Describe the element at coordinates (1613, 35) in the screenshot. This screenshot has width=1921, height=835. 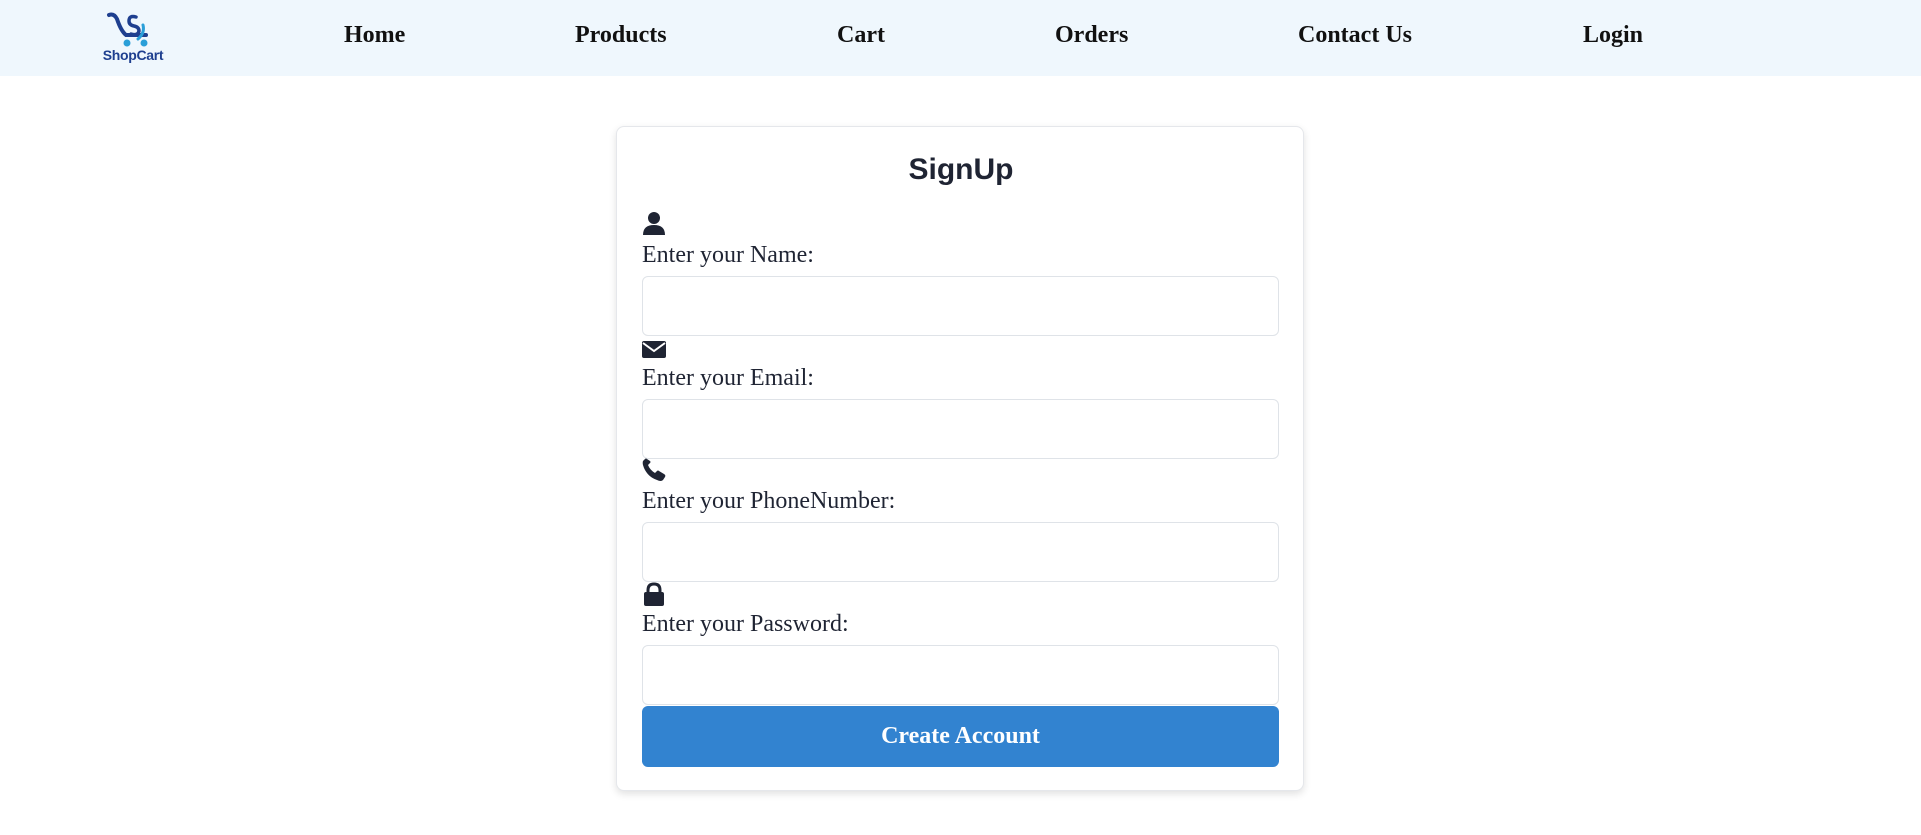
I see `nav-login: Login` at that location.